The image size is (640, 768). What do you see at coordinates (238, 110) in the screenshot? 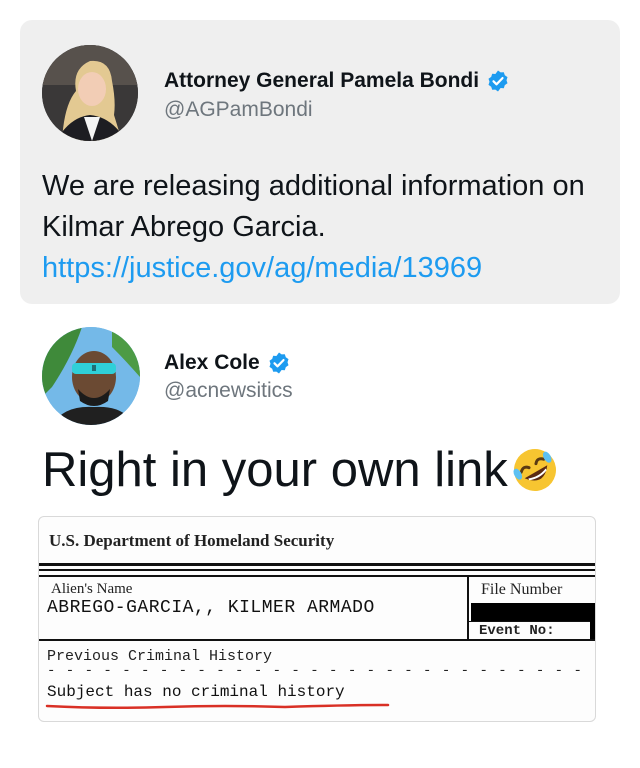
I see `author-handle: @AGPamBondi` at bounding box center [238, 110].